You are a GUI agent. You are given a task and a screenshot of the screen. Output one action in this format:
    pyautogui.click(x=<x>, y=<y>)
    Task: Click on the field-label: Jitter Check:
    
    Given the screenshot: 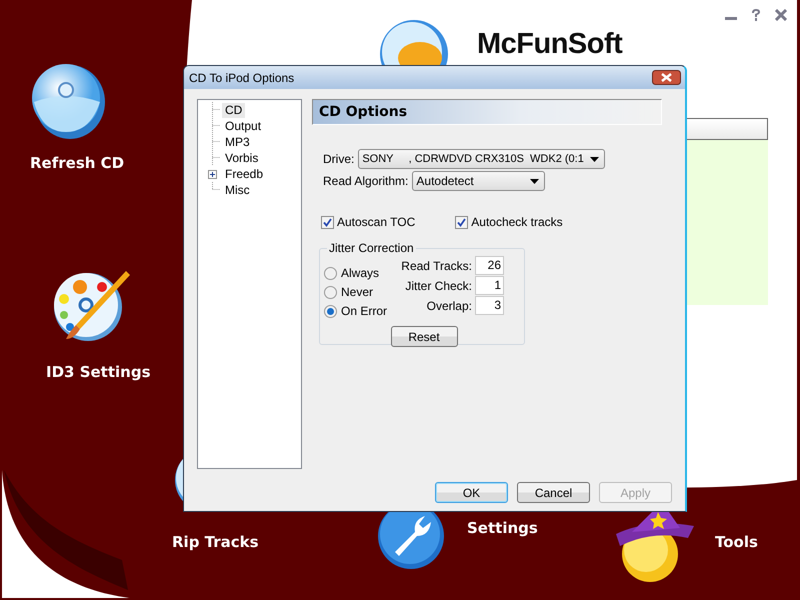 What is the action you would take?
    pyautogui.click(x=438, y=285)
    